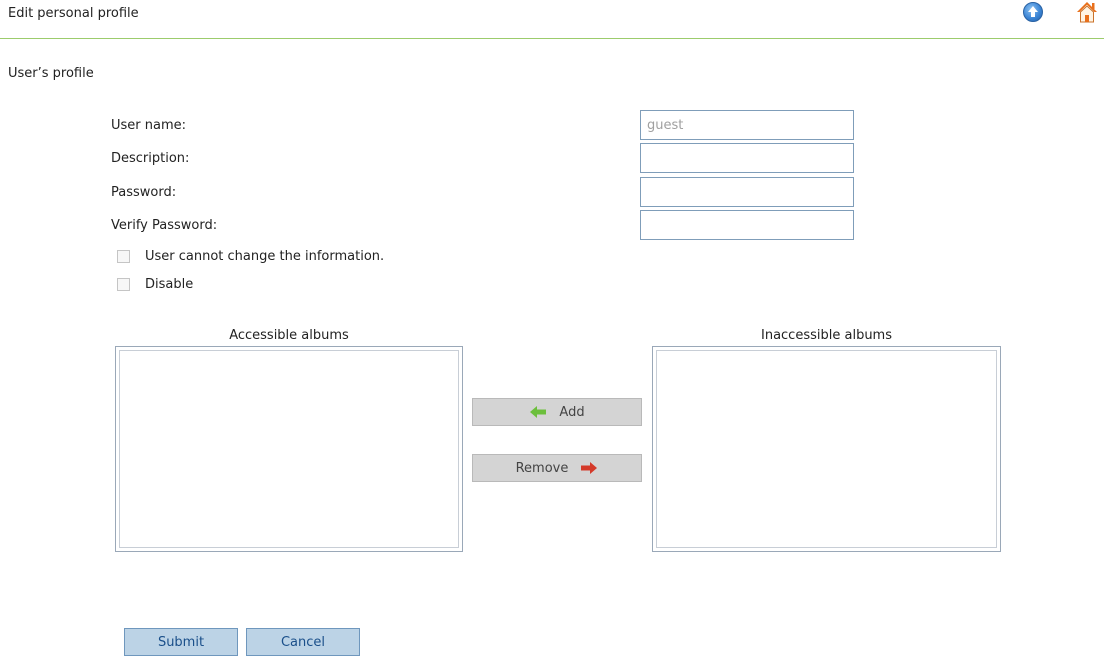 This screenshot has width=1104, height=656. Describe the element at coordinates (303, 642) in the screenshot. I see `cancel-button: Cancel` at that location.